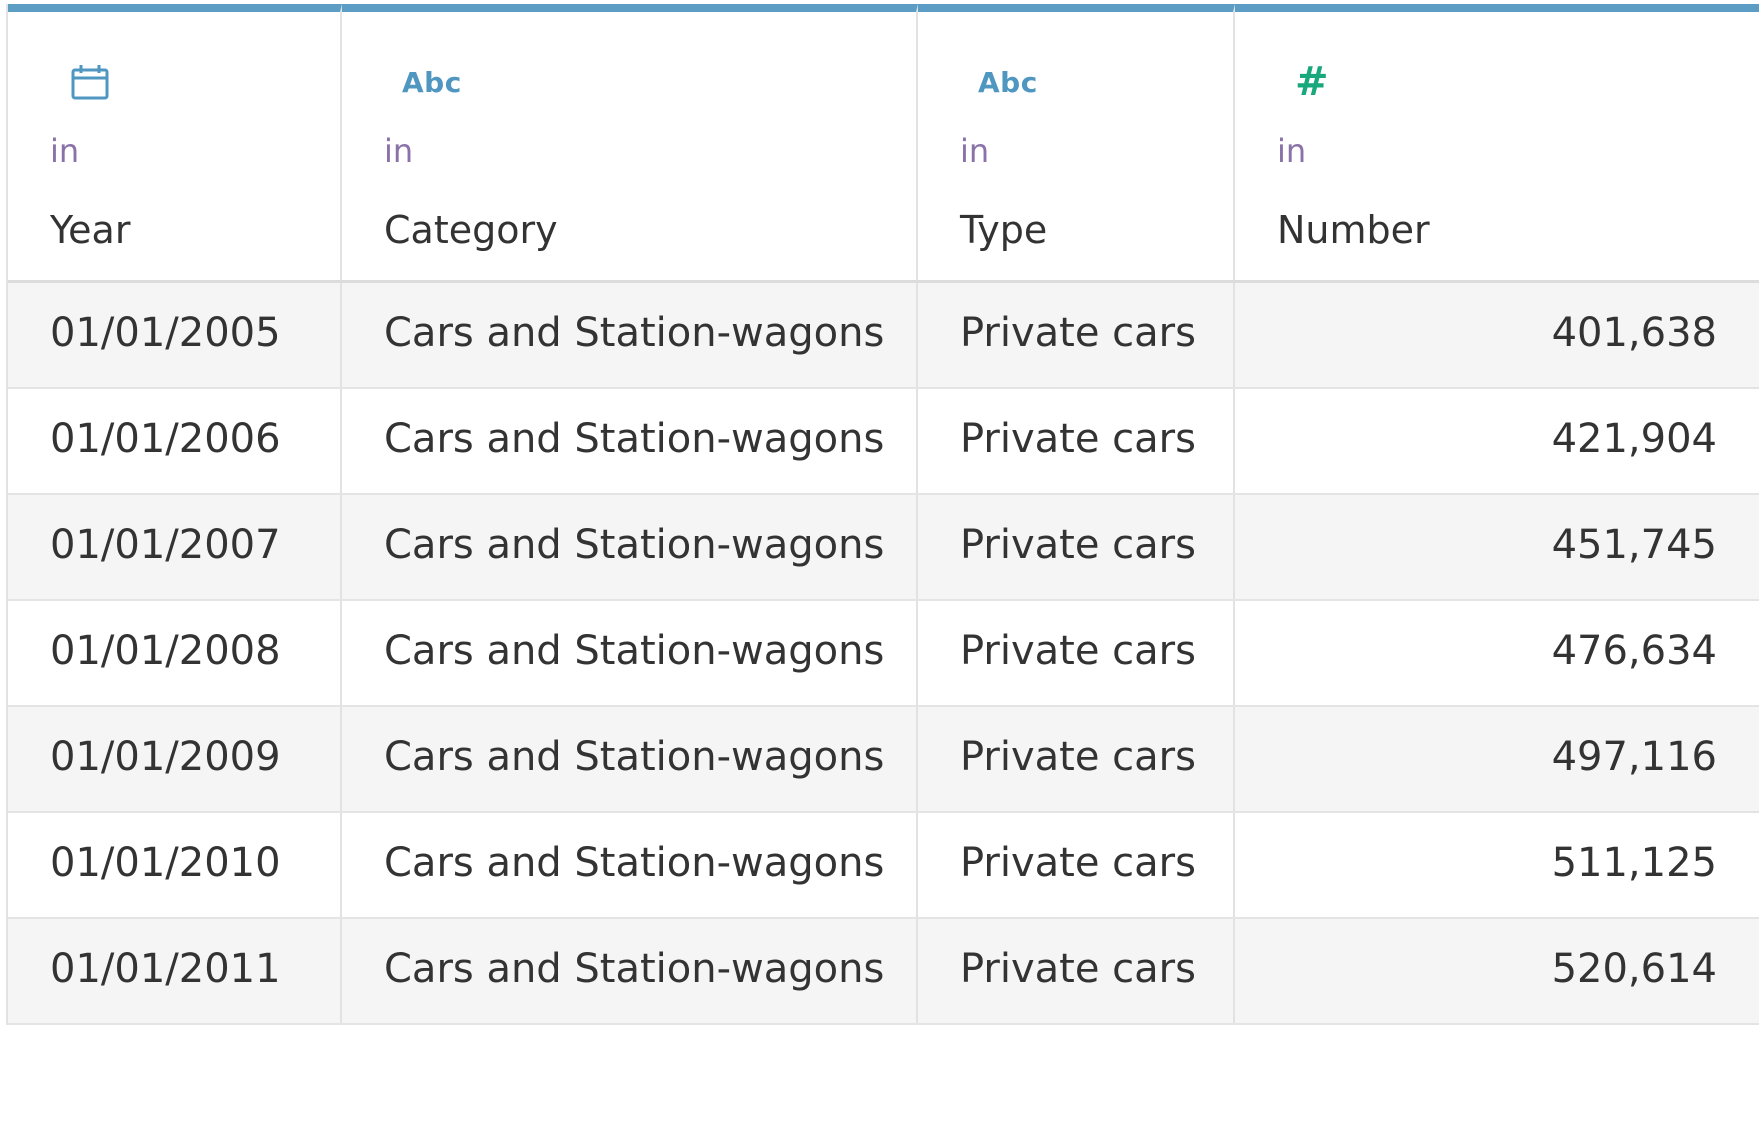 This screenshot has width=1759, height=1141. What do you see at coordinates (630, 142) in the screenshot?
I see `column-header-category: Abc in Category` at bounding box center [630, 142].